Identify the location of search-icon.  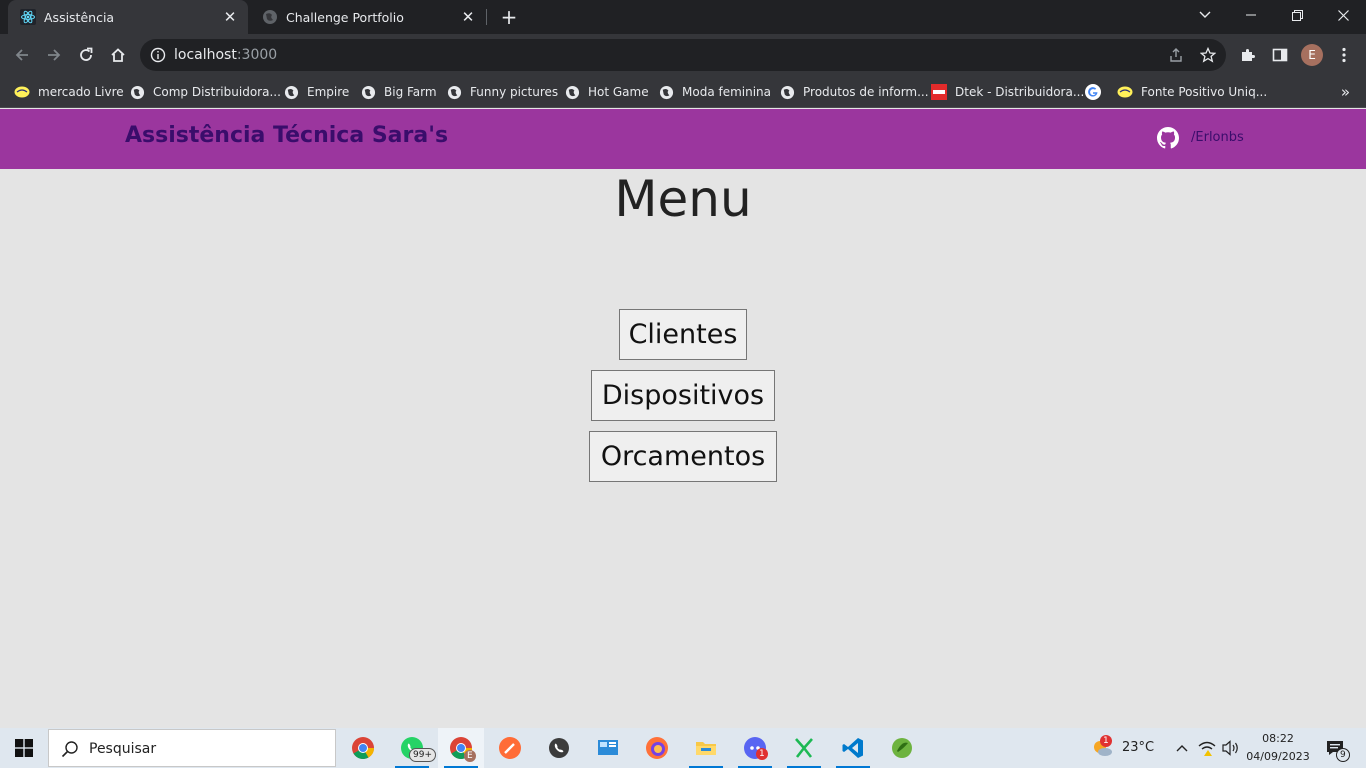
(69, 749).